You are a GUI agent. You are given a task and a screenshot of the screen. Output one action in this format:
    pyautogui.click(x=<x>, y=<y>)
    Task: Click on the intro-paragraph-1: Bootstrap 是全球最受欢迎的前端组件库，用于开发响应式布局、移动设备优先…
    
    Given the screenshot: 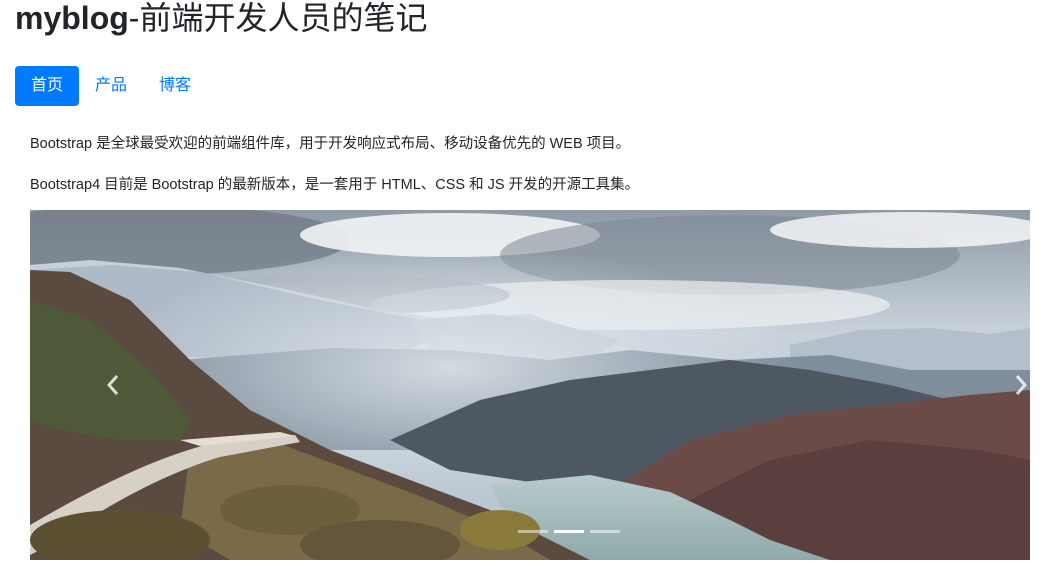 What is the action you would take?
    pyautogui.click(x=330, y=144)
    